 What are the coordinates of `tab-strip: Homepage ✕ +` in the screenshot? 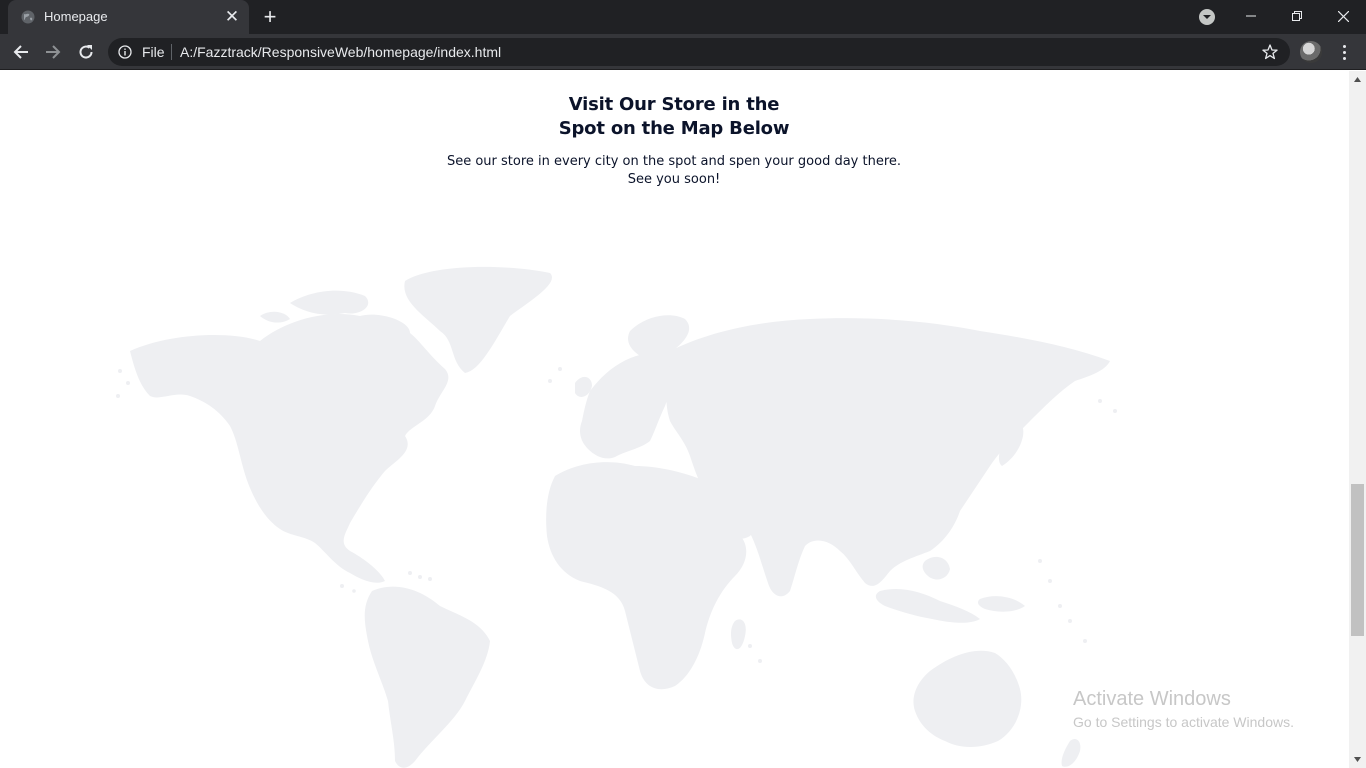 It's located at (683, 17).